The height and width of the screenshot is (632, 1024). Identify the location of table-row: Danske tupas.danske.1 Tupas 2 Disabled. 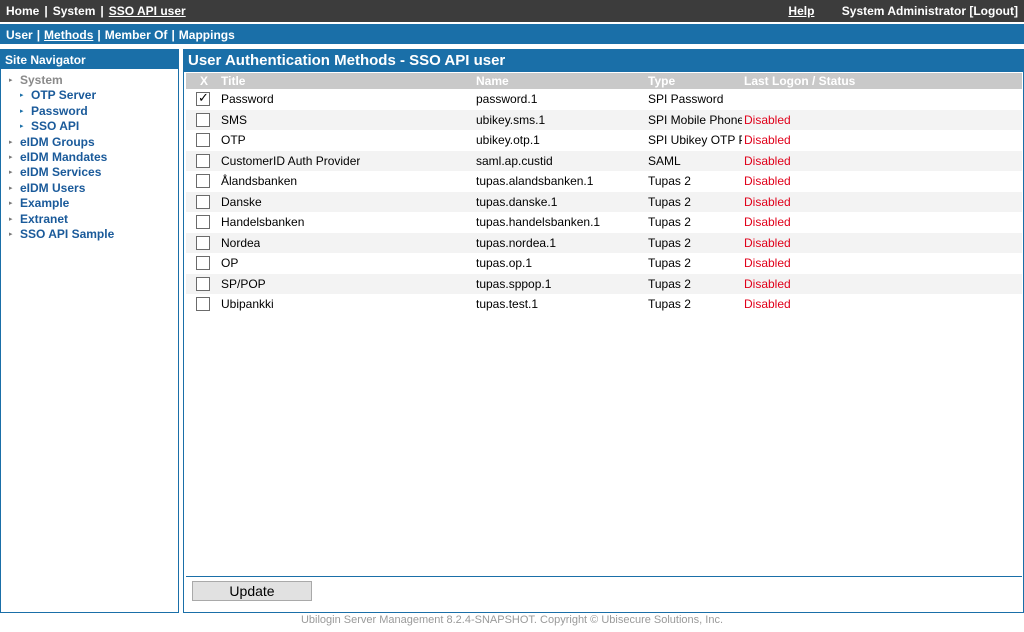
(604, 201).